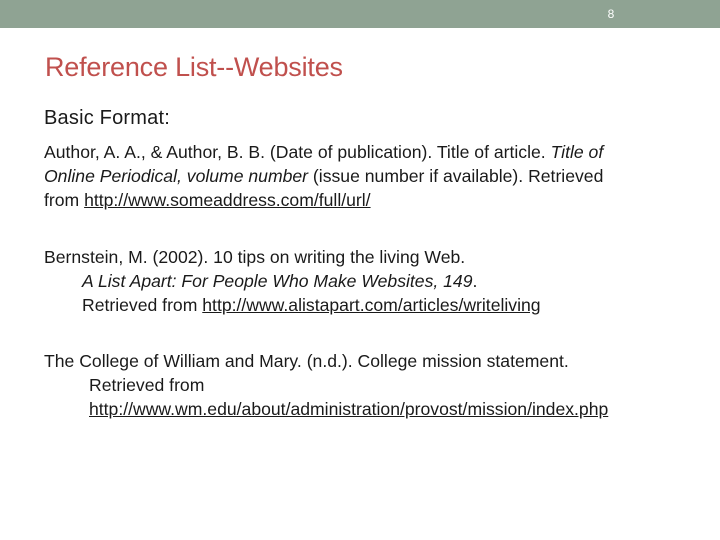  I want to click on format-line-1-italic: Title of, so click(577, 152).